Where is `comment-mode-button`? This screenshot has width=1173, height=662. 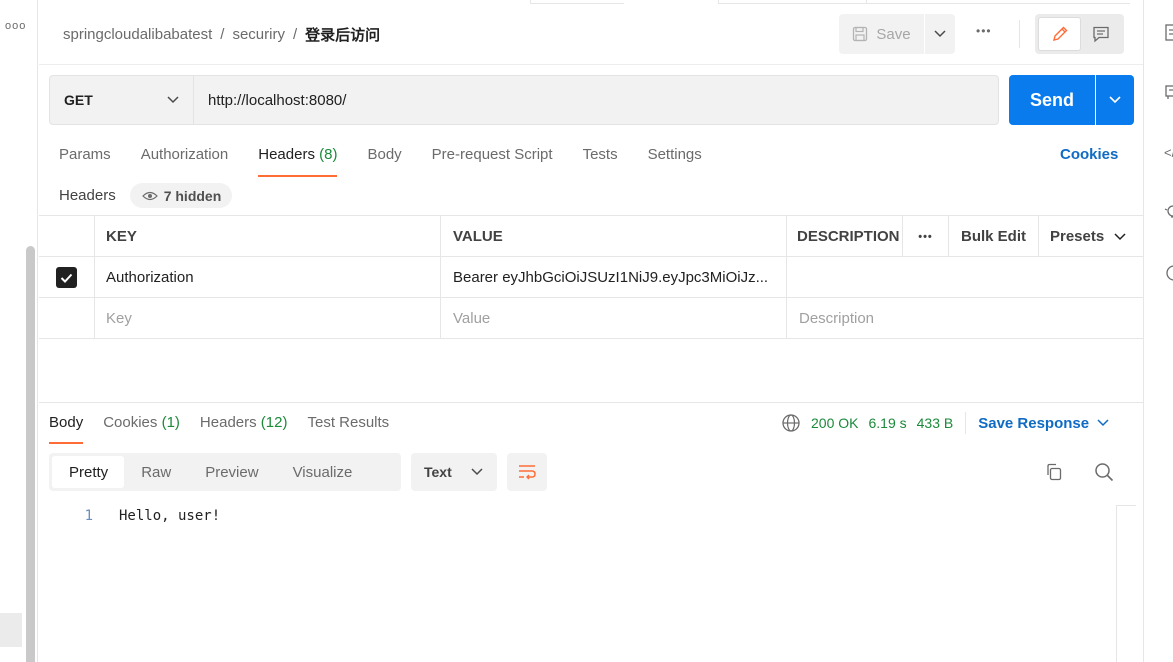 comment-mode-button is located at coordinates (1101, 34).